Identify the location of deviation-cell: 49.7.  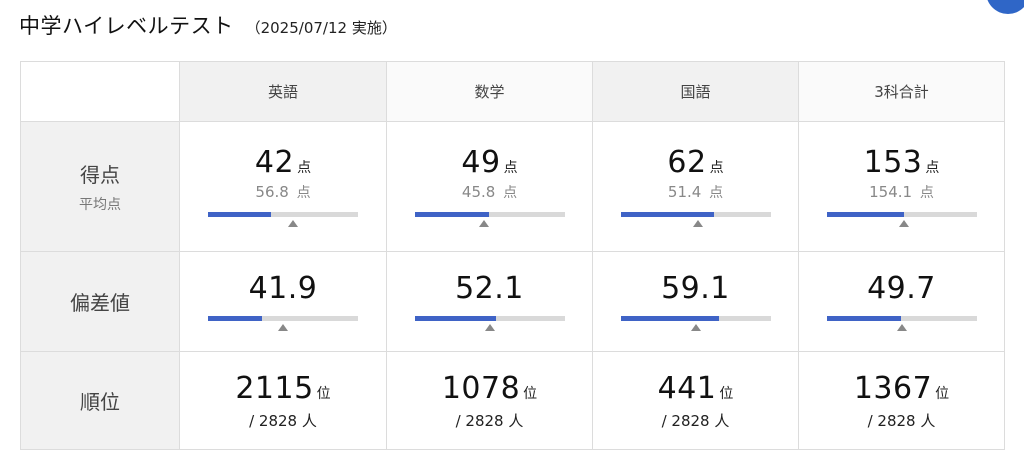
(901, 301).